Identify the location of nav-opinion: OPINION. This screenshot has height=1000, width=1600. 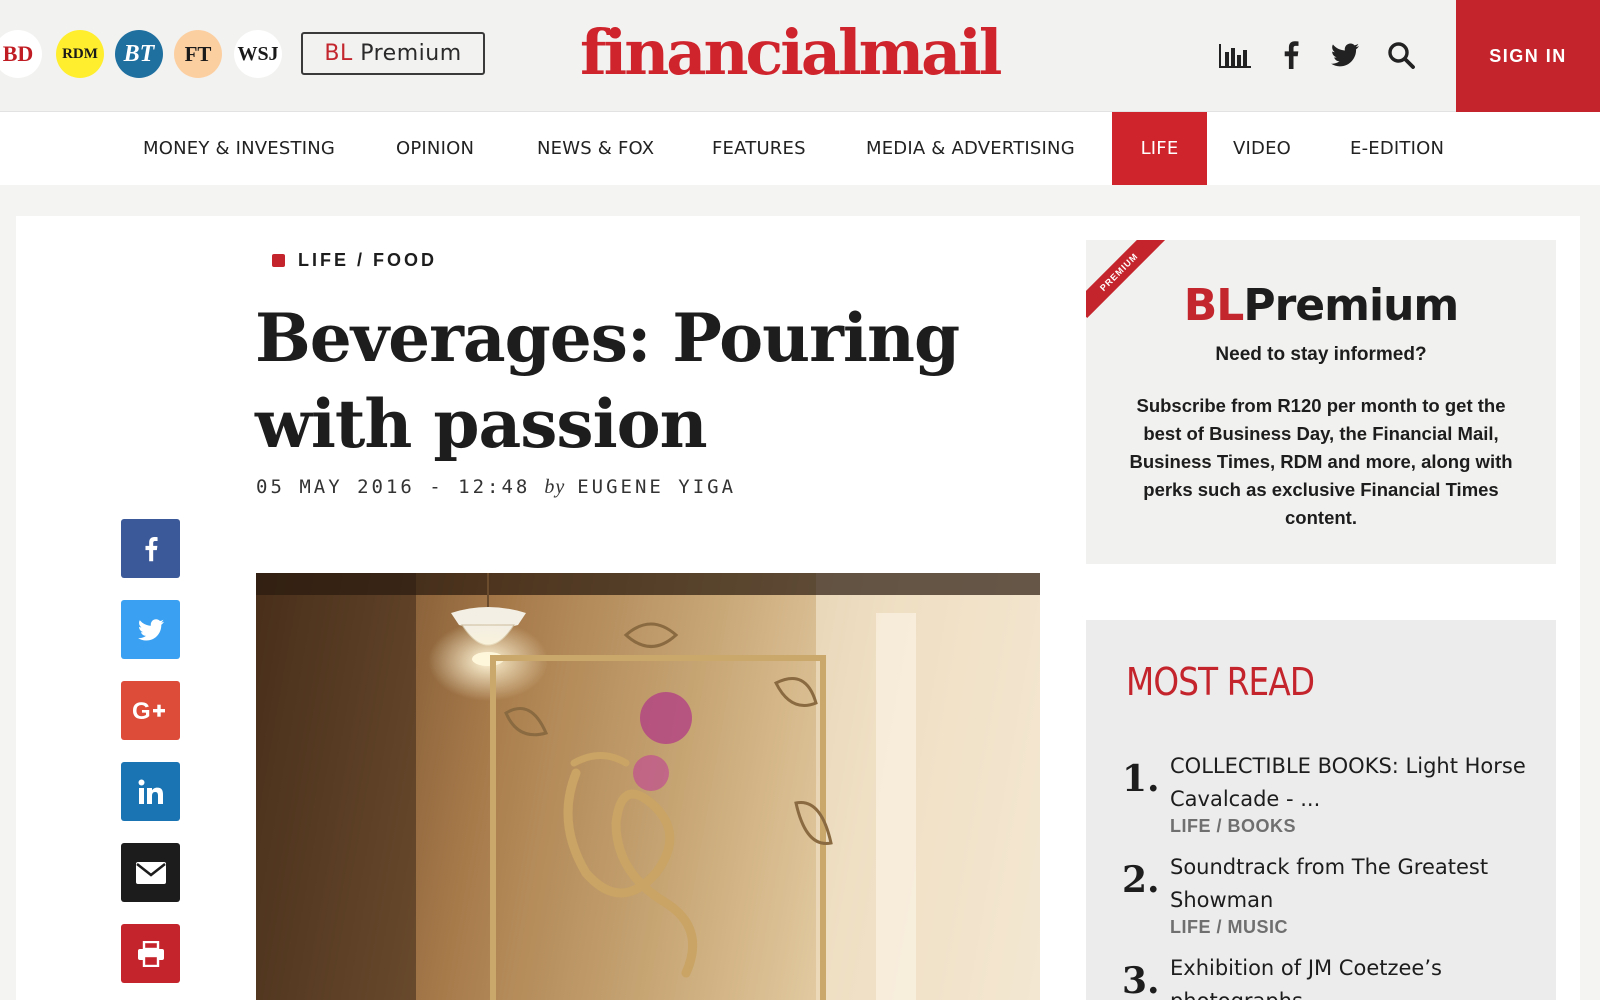
(435, 148).